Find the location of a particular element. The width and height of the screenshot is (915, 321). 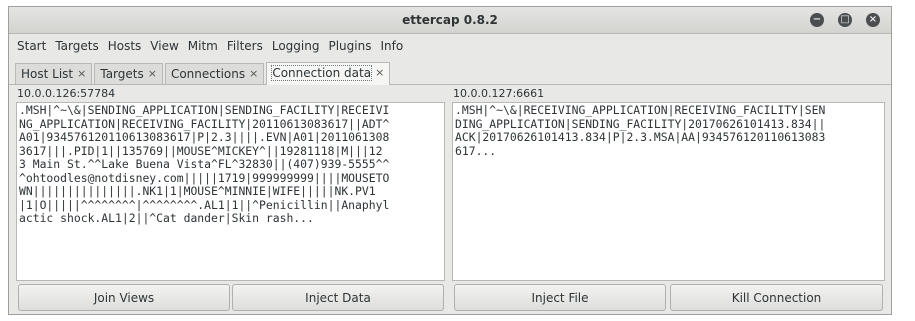

tab-label: Targets is located at coordinates (122, 74).